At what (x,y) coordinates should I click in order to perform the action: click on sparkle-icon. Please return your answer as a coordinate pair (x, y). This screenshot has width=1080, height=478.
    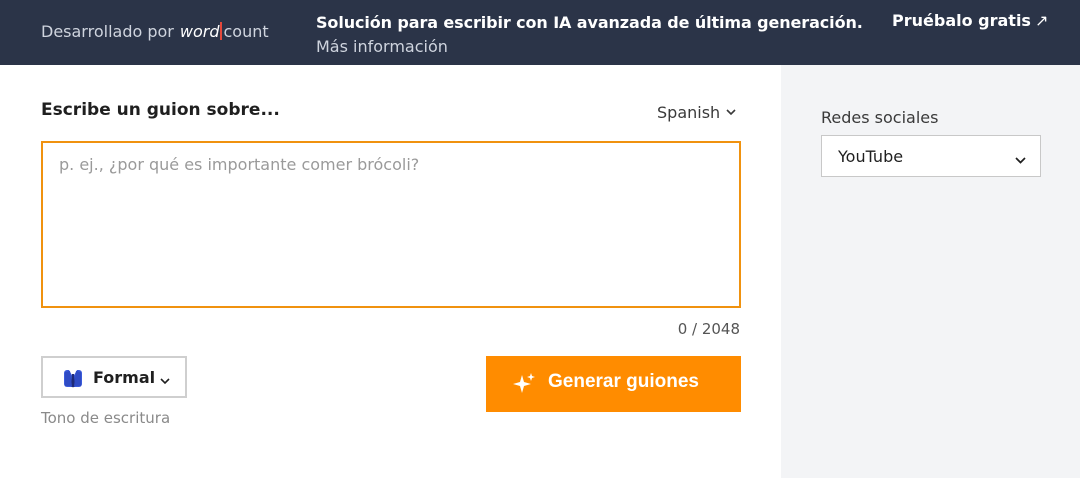
    Looking at the image, I should click on (524, 385).